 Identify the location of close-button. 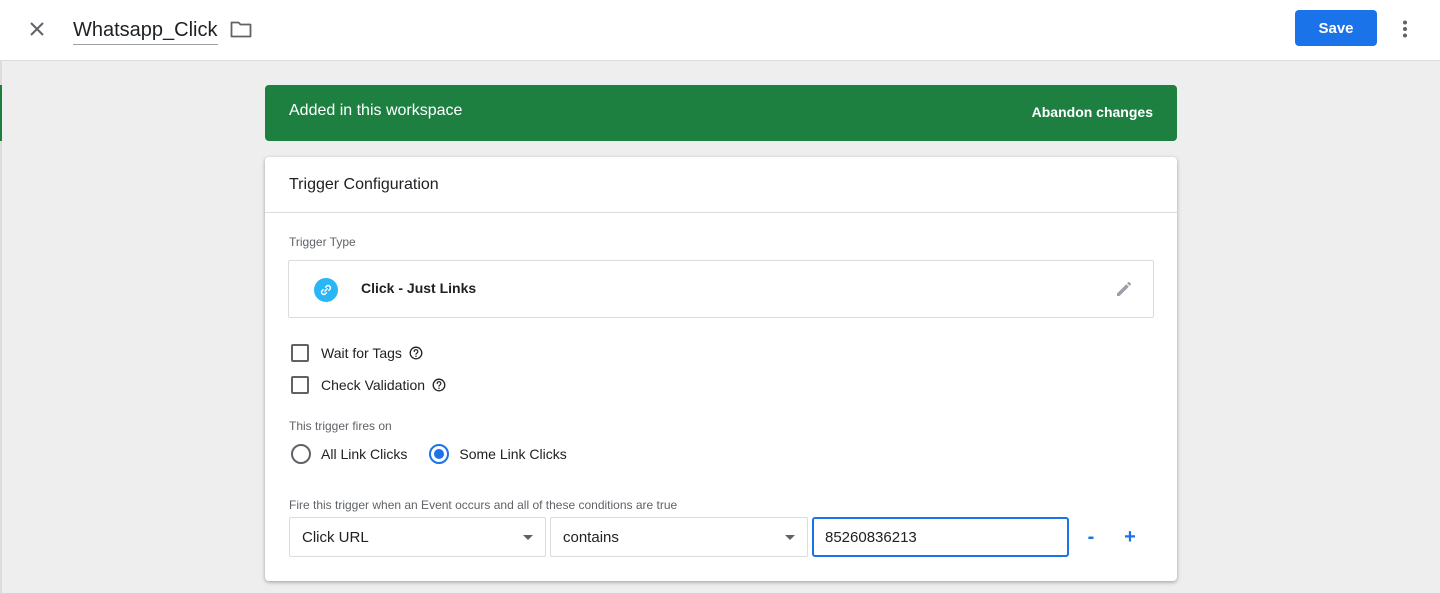
(37, 29).